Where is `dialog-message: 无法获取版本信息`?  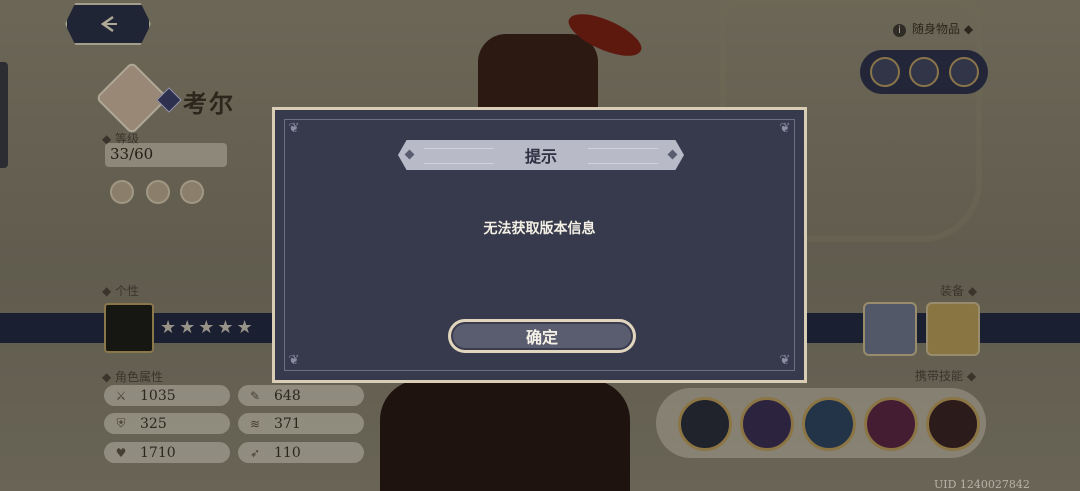
dialog-message: 无法获取版本信息 is located at coordinates (539, 229).